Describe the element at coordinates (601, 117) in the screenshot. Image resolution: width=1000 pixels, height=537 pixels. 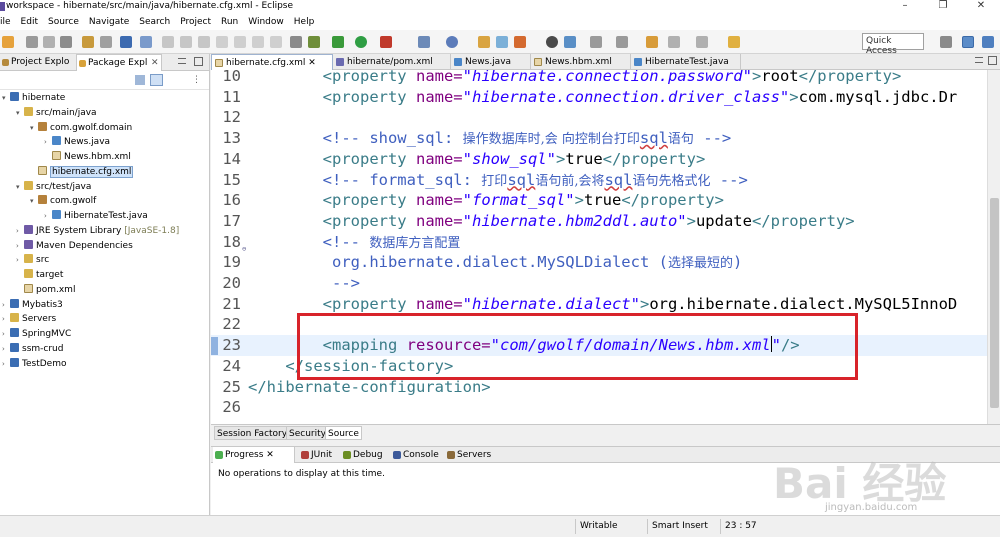
I see `code-line: 12` at that location.